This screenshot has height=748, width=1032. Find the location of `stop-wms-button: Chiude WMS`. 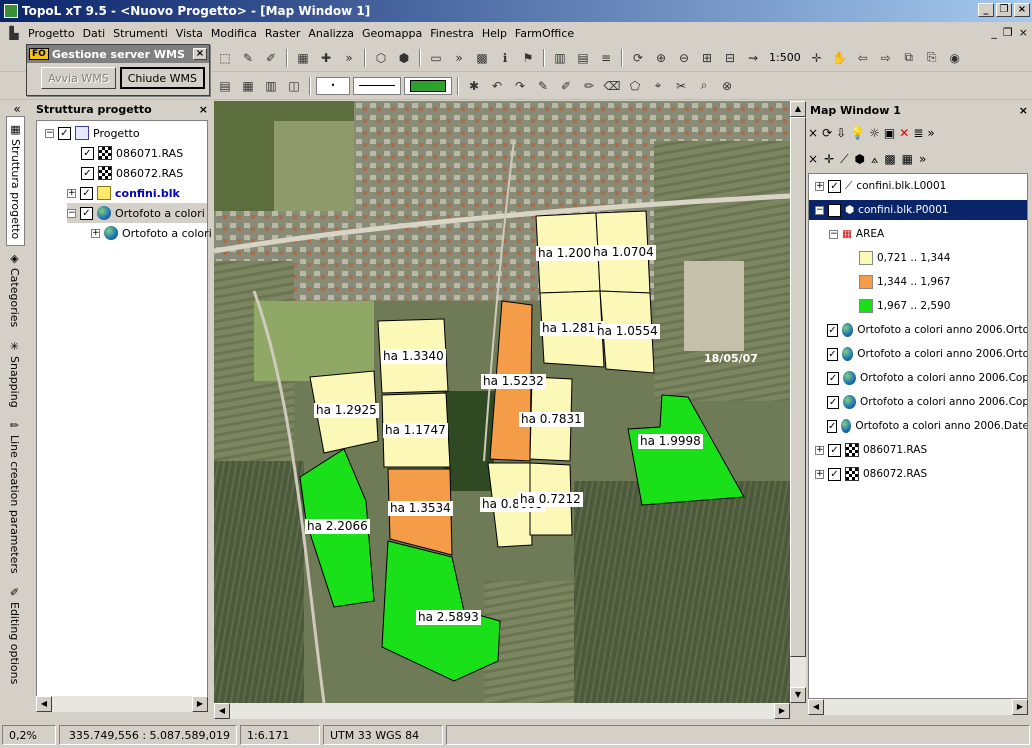

stop-wms-button: Chiude WMS is located at coordinates (162, 78).